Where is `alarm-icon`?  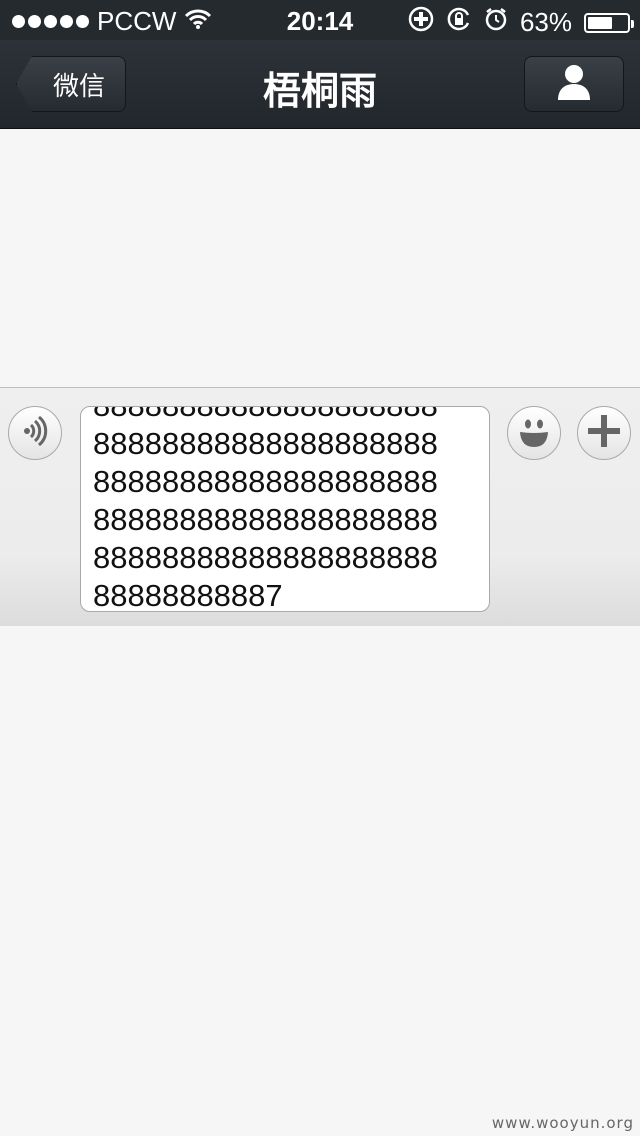 alarm-icon is located at coordinates (496, 22).